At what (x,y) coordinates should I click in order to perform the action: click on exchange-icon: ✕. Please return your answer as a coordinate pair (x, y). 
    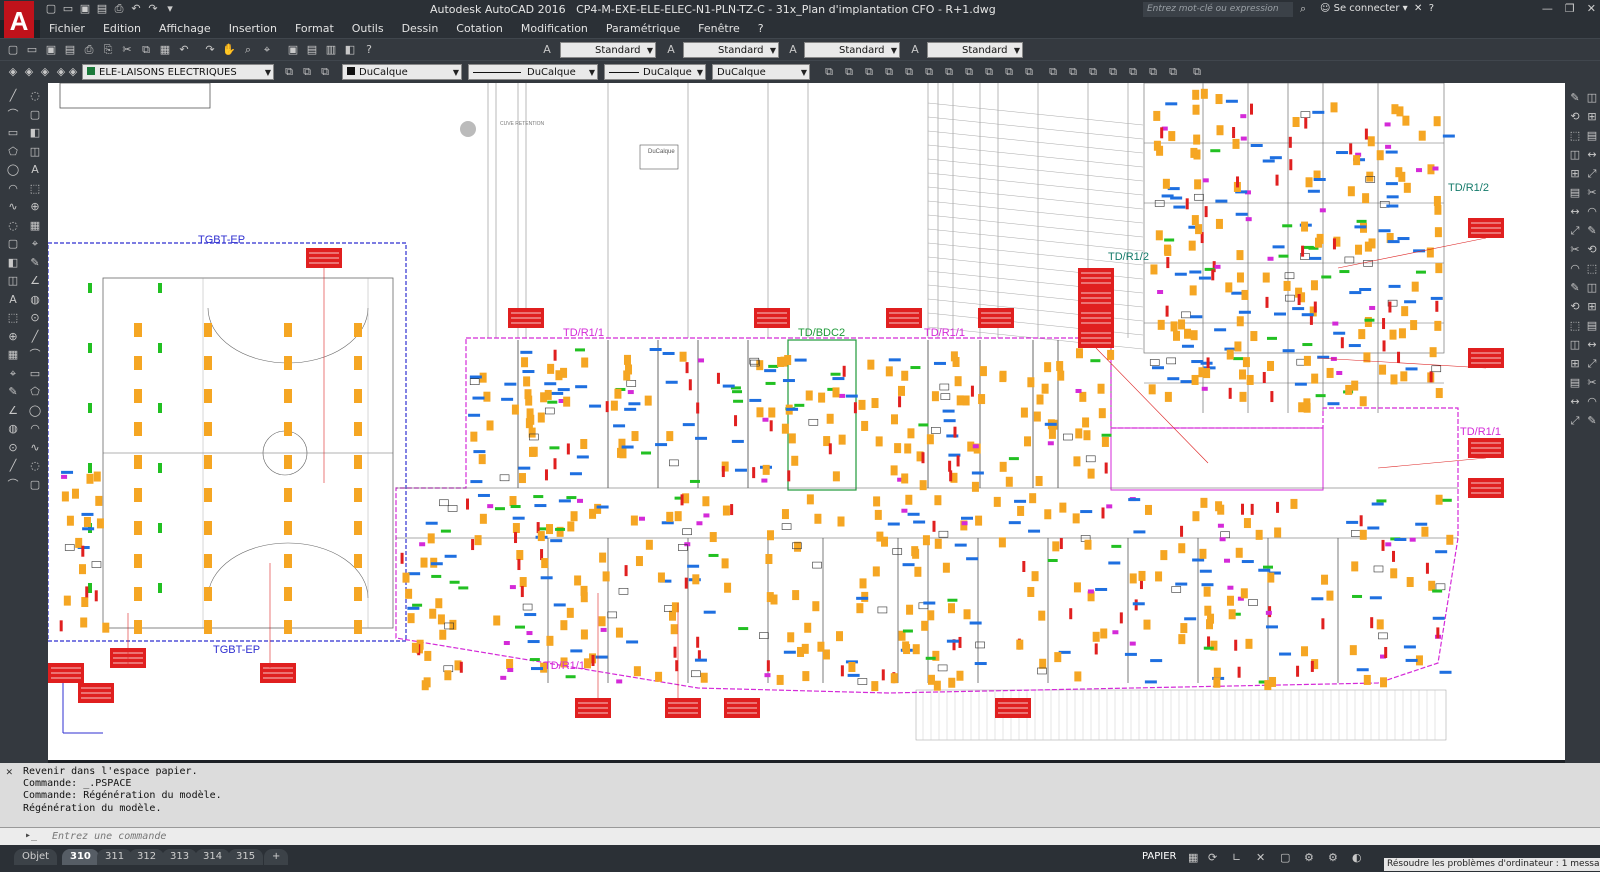
    Looking at the image, I should click on (1418, 8).